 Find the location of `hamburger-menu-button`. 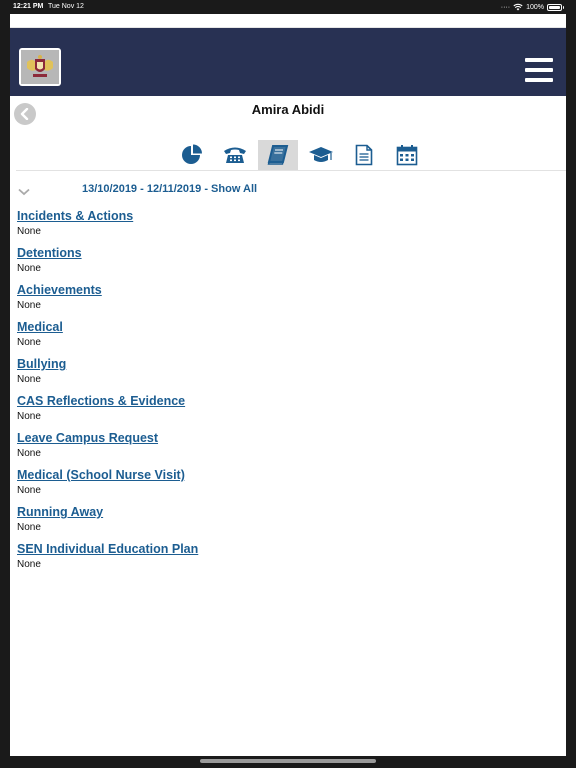

hamburger-menu-button is located at coordinates (539, 70).